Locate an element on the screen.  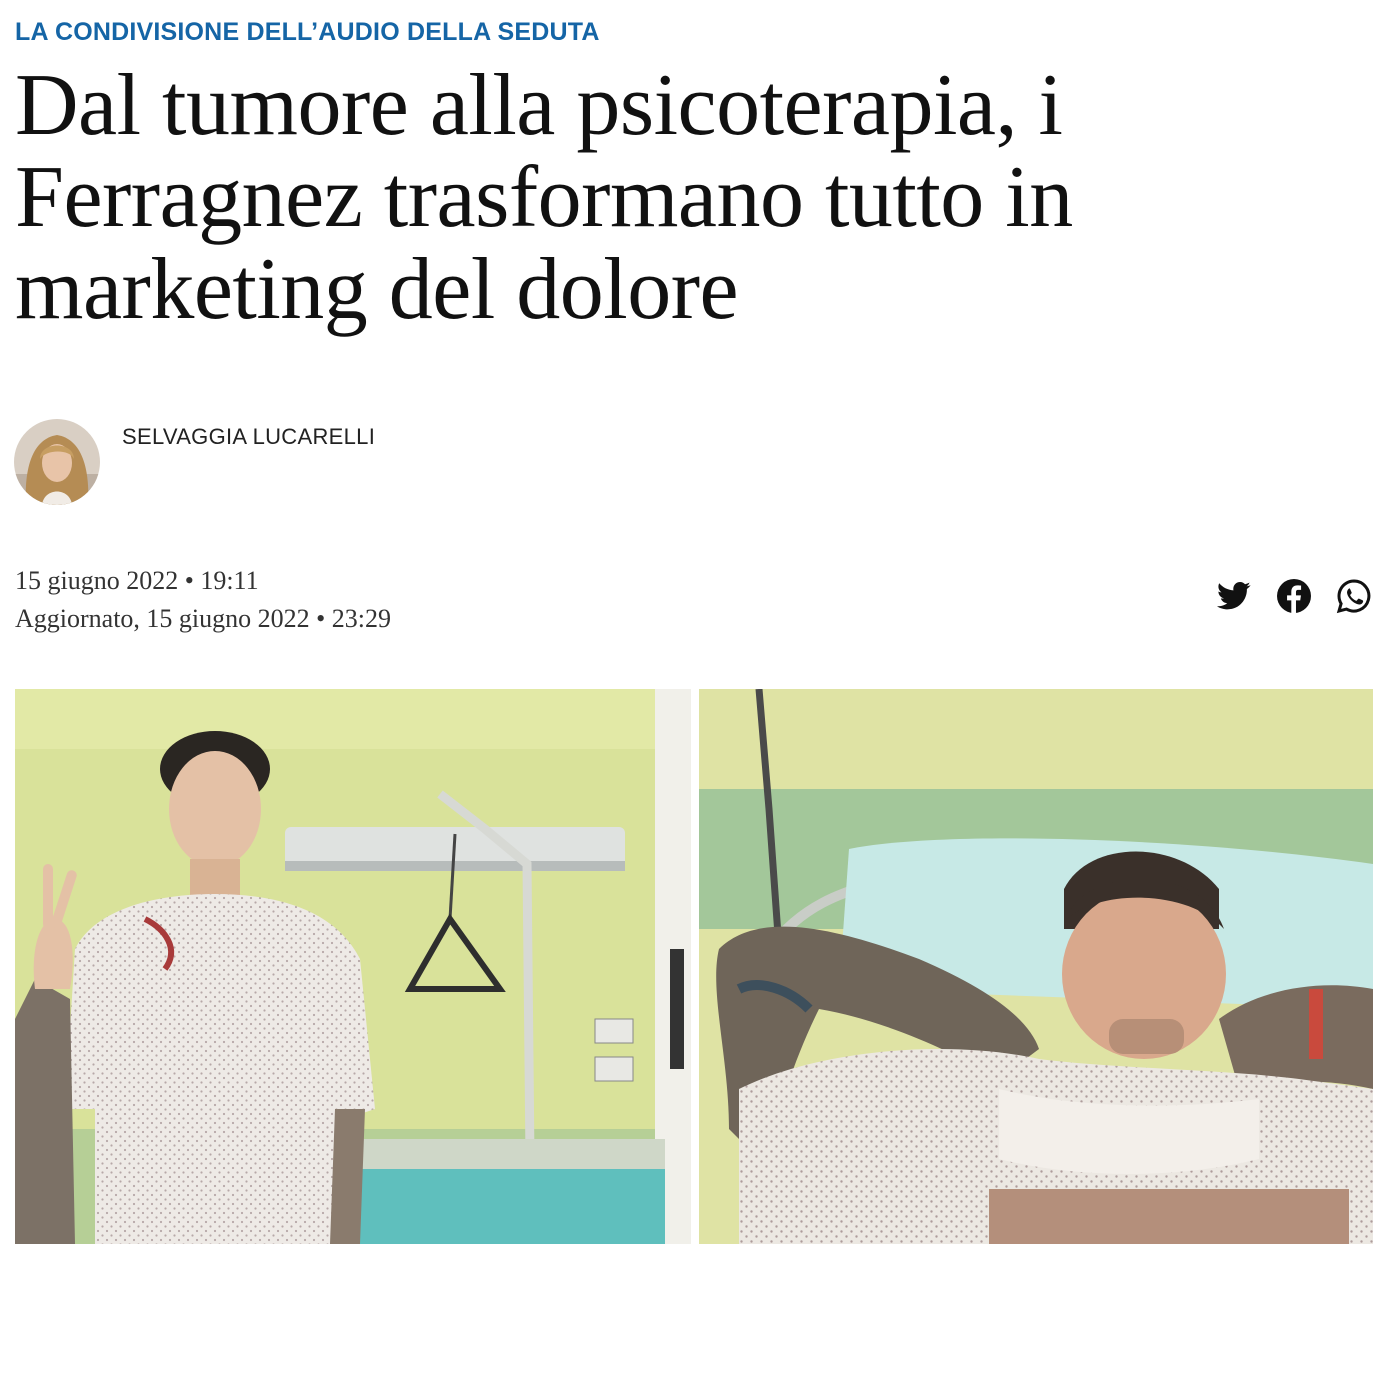
twitter-icon is located at coordinates (1234, 595).